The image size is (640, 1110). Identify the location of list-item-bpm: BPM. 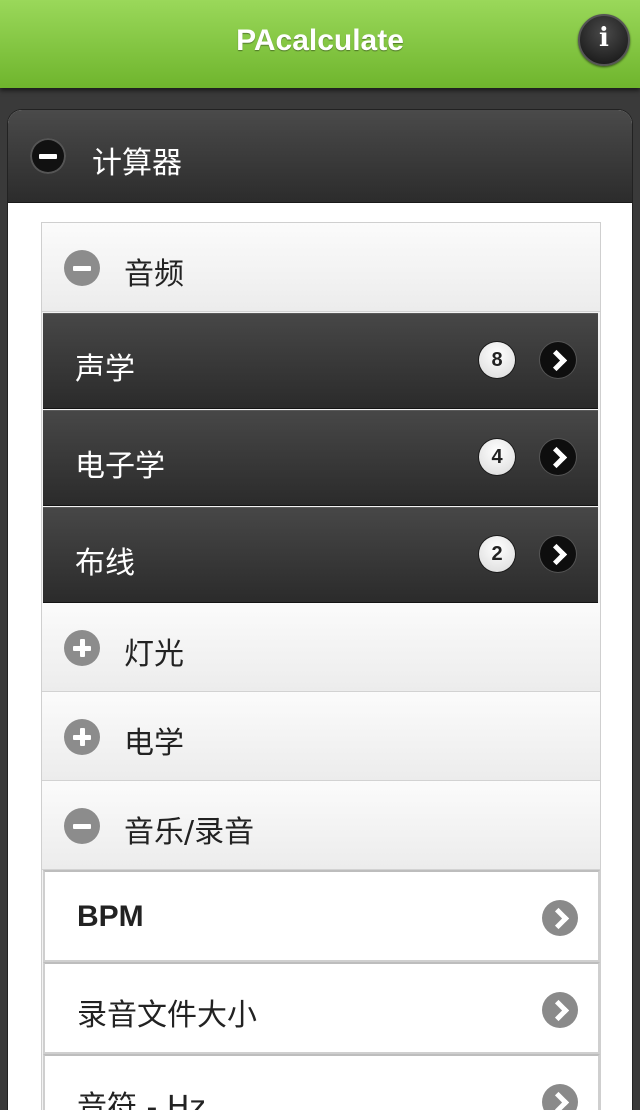
(321, 916).